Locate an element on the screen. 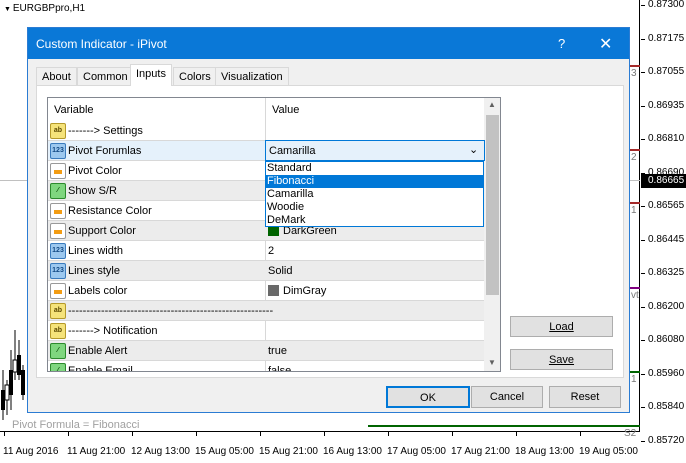 This screenshot has width=686, height=463. tab-inputs: Inputs is located at coordinates (151, 75).